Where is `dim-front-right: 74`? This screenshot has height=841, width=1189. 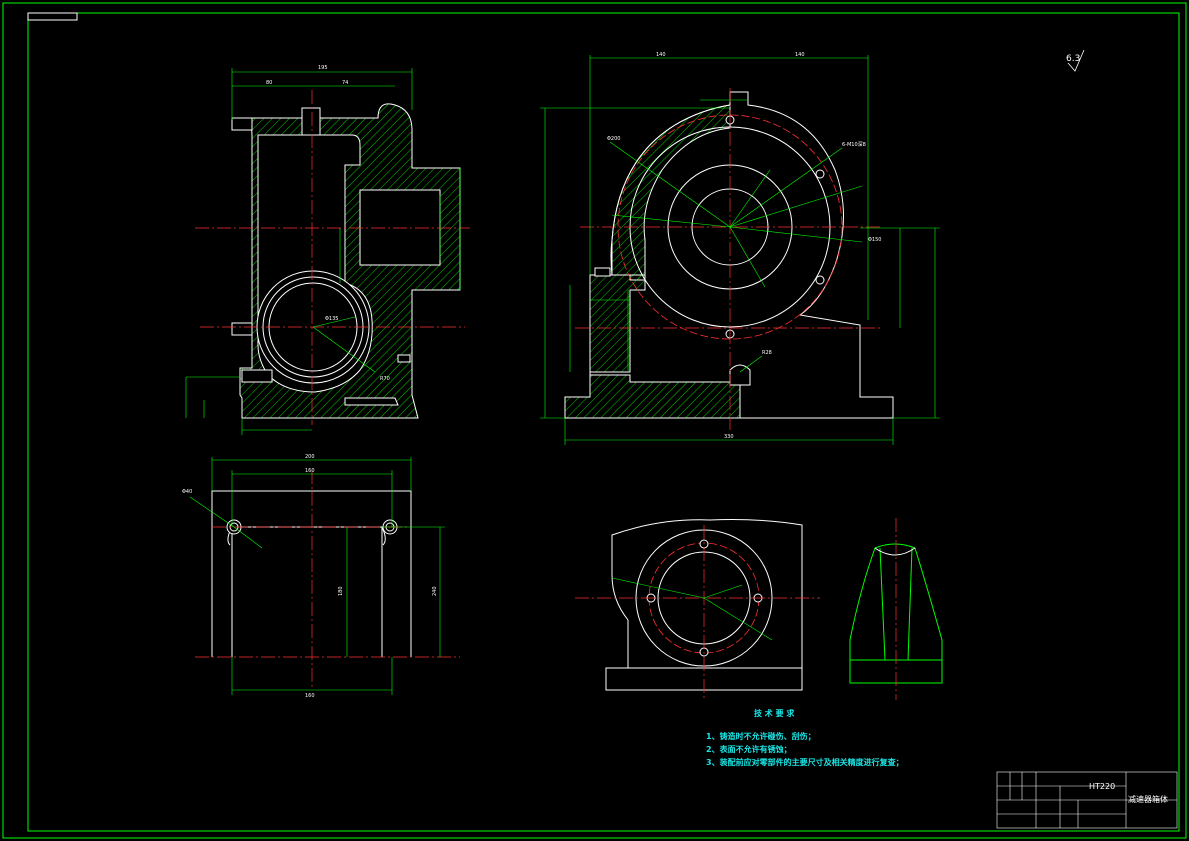 dim-front-right: 74 is located at coordinates (345, 83).